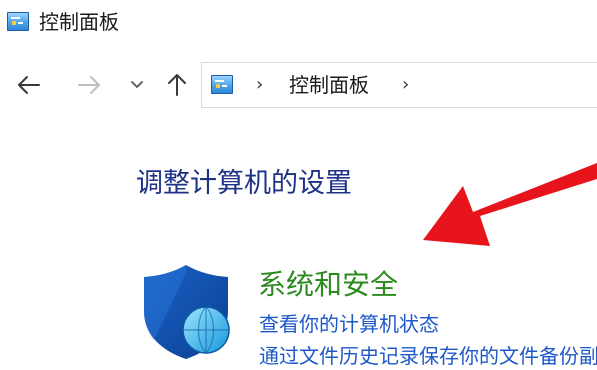 This screenshot has width=597, height=370. Describe the element at coordinates (79, 22) in the screenshot. I see `window-title: 控制面板` at that location.